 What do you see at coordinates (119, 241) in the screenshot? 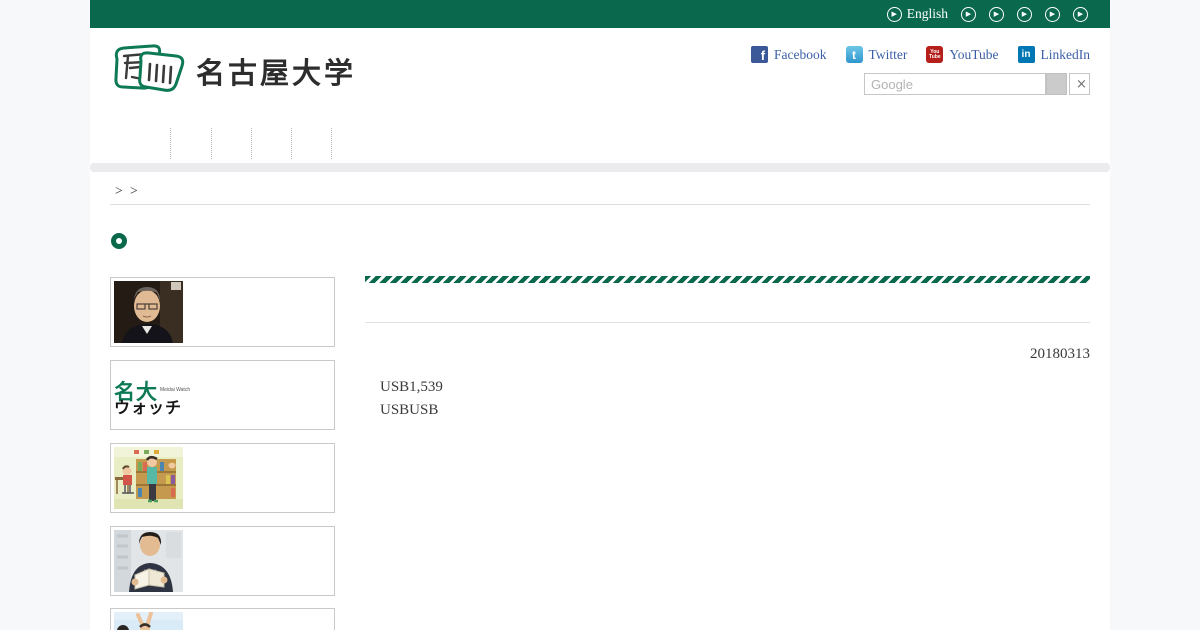
I see `page-title-bullet-icon` at bounding box center [119, 241].